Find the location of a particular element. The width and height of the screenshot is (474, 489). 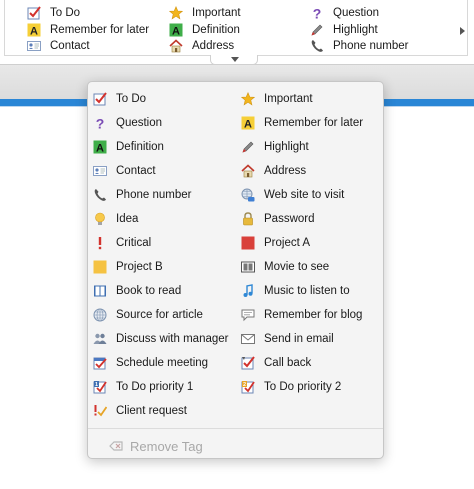

menu-item-address: Address is located at coordinates (273, 171).